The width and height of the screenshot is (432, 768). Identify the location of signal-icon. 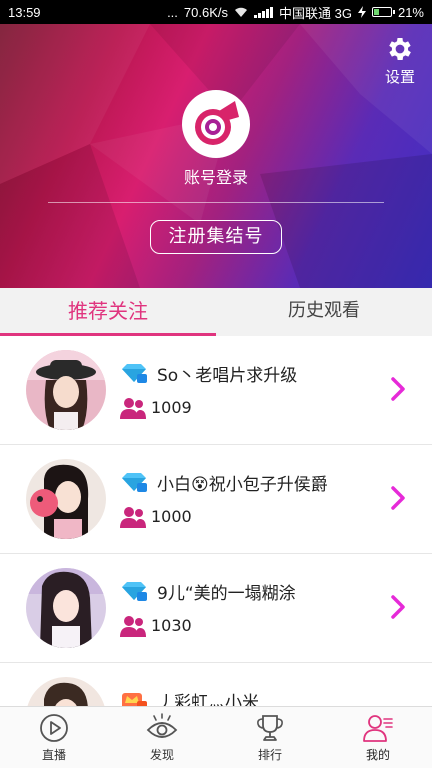
(263, 12).